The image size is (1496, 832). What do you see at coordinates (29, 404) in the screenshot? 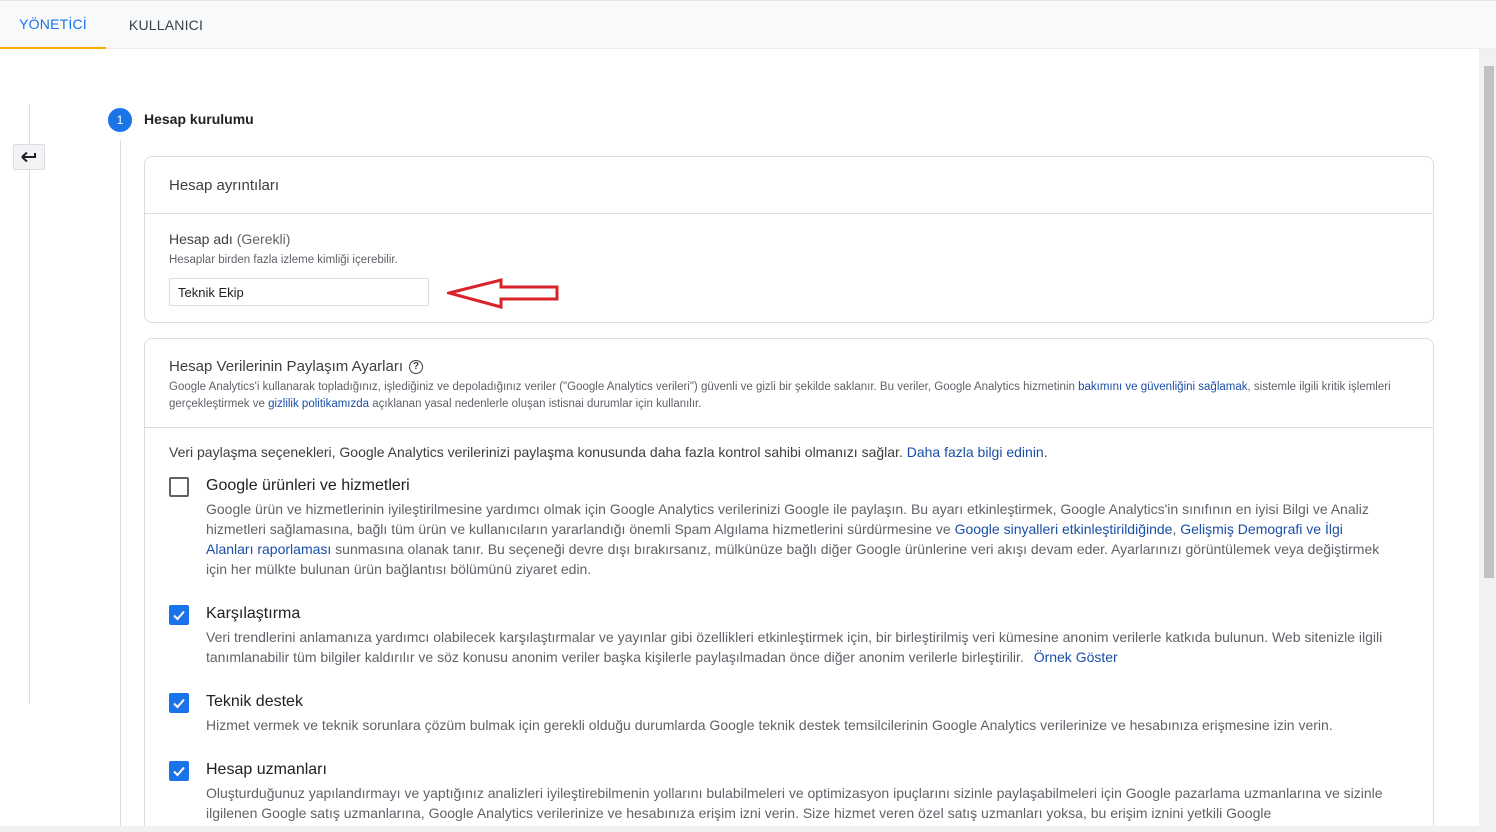
I see `left-rail-divider` at bounding box center [29, 404].